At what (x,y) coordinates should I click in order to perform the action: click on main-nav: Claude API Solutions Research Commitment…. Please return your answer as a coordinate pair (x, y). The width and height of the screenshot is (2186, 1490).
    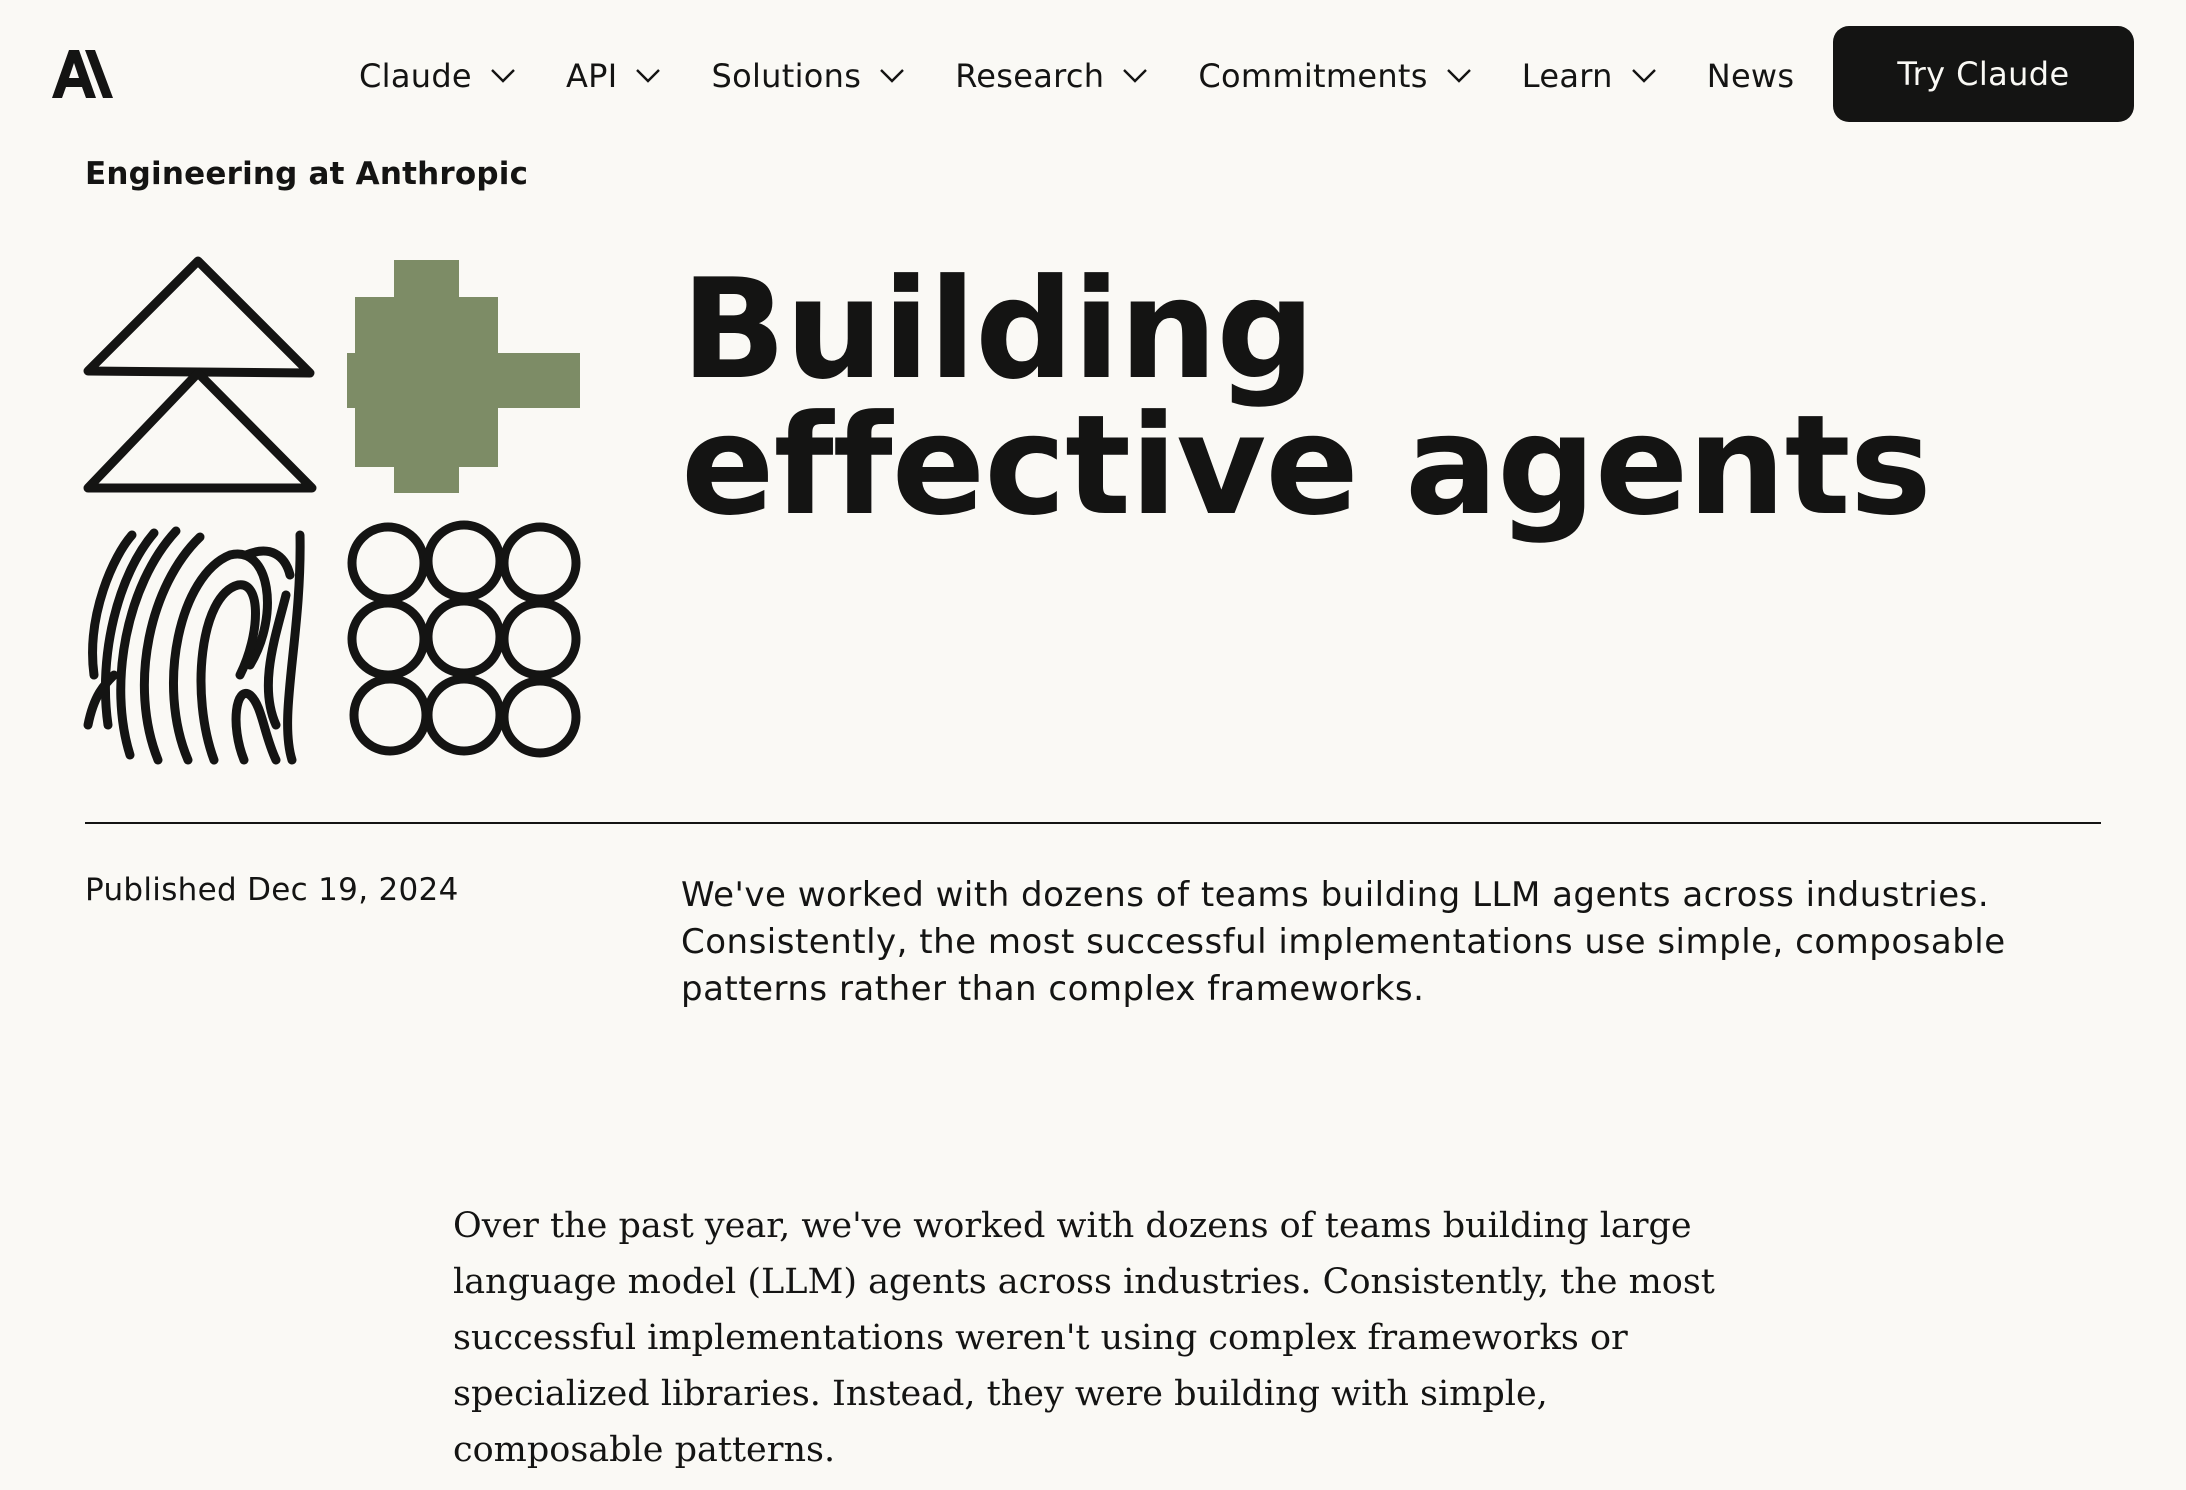
    Looking at the image, I should click on (1076, 76).